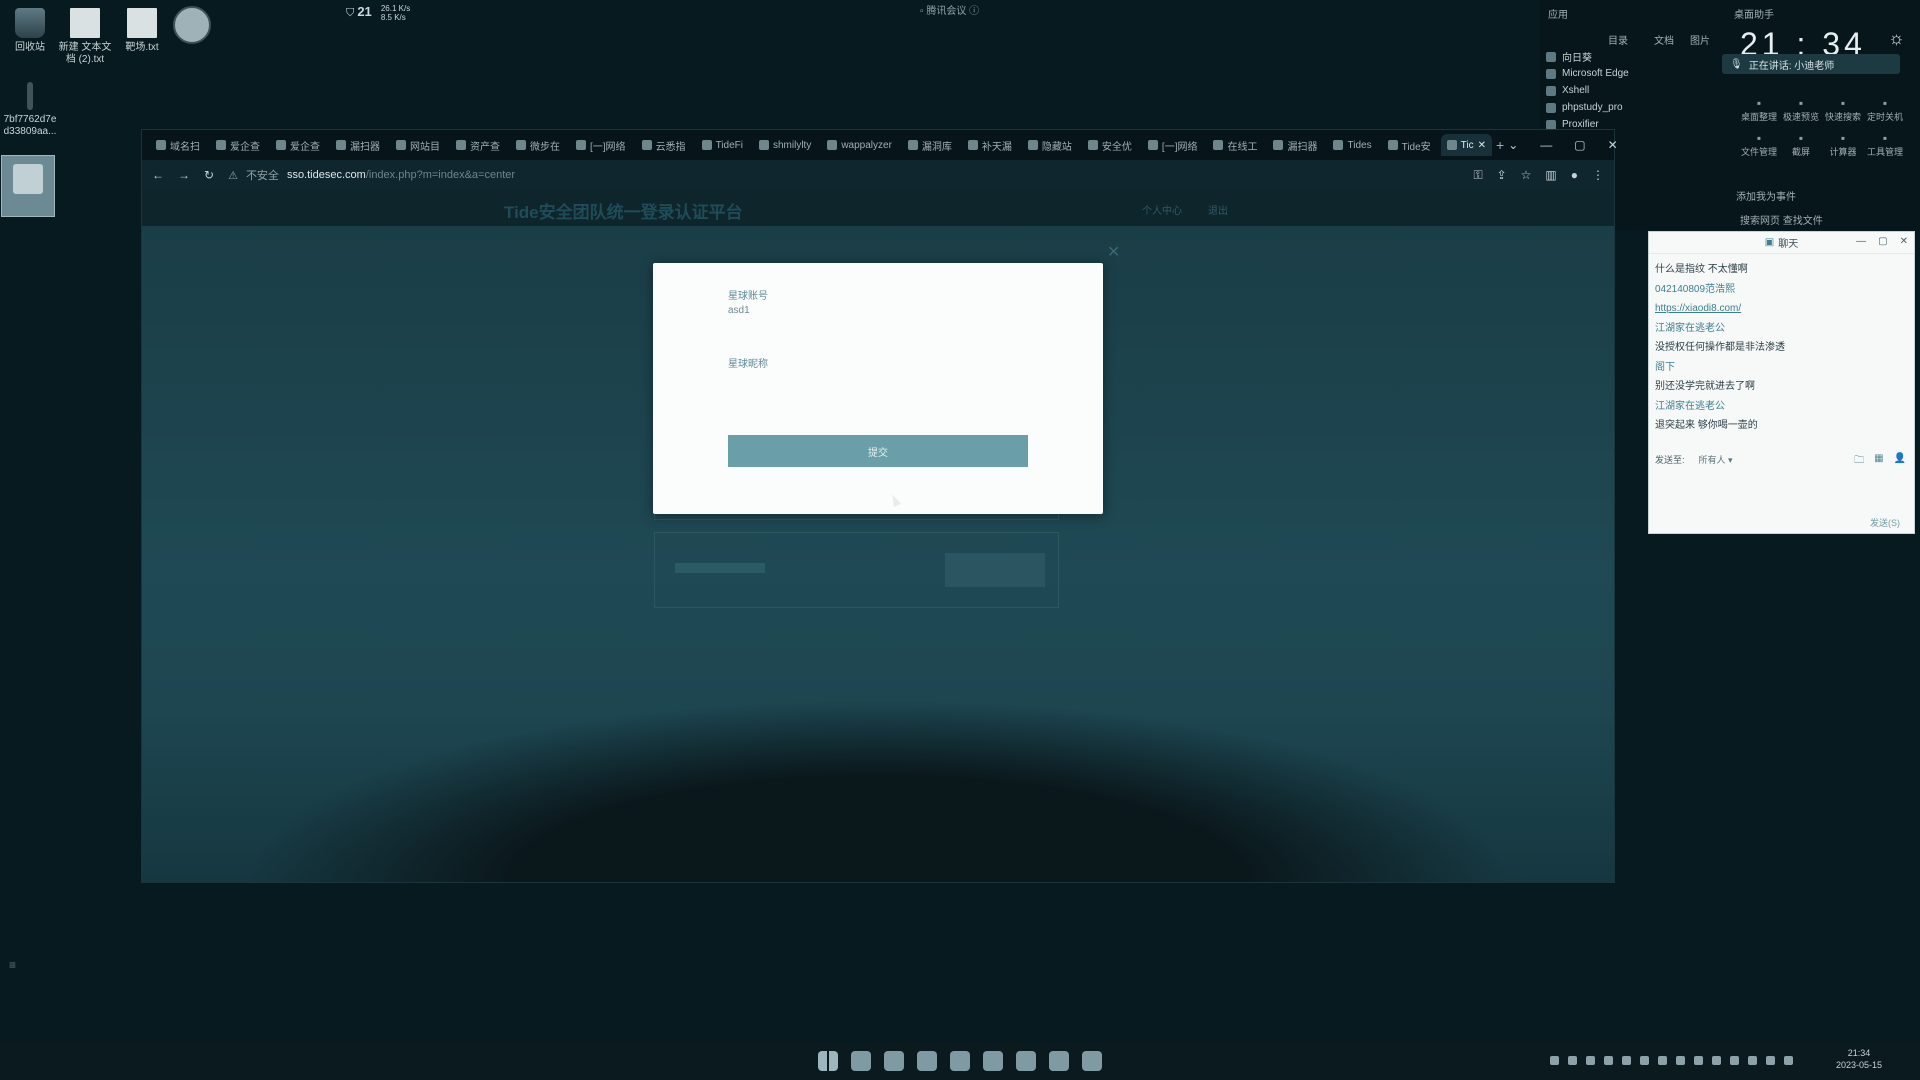 Image resolution: width=1920 pixels, height=1080 pixels. What do you see at coordinates (1788, 1060) in the screenshot?
I see `volume-icon` at bounding box center [1788, 1060].